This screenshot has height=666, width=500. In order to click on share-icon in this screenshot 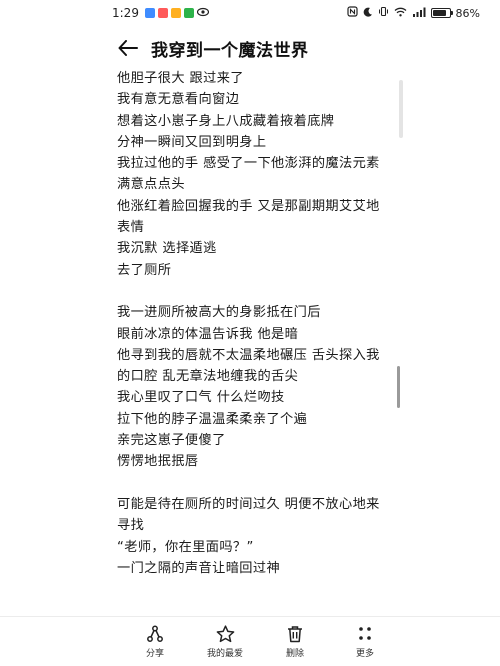, I will do `click(155, 634)`.